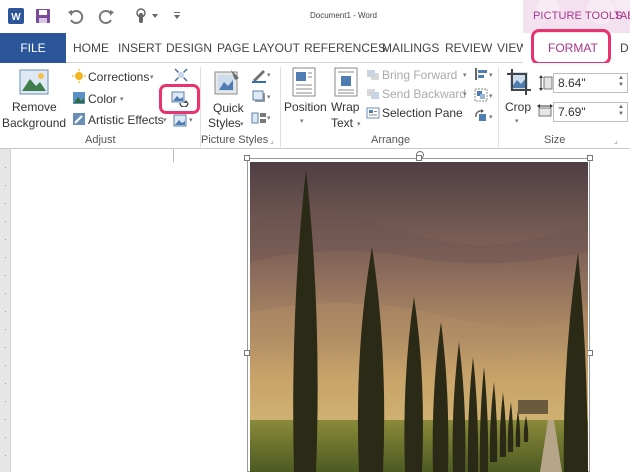 This screenshot has height=472, width=630. What do you see at coordinates (622, 16) in the screenshot?
I see `table-tools-label-partial: TAB` at bounding box center [622, 16].